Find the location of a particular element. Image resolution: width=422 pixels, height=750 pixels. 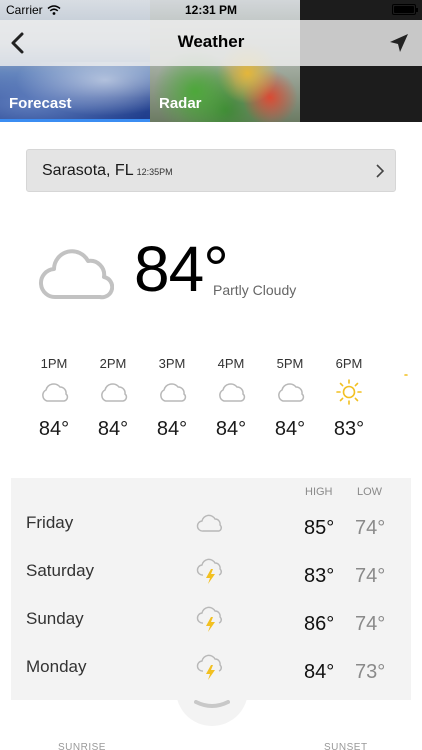

location-time: 12:35PM is located at coordinates (154, 172).